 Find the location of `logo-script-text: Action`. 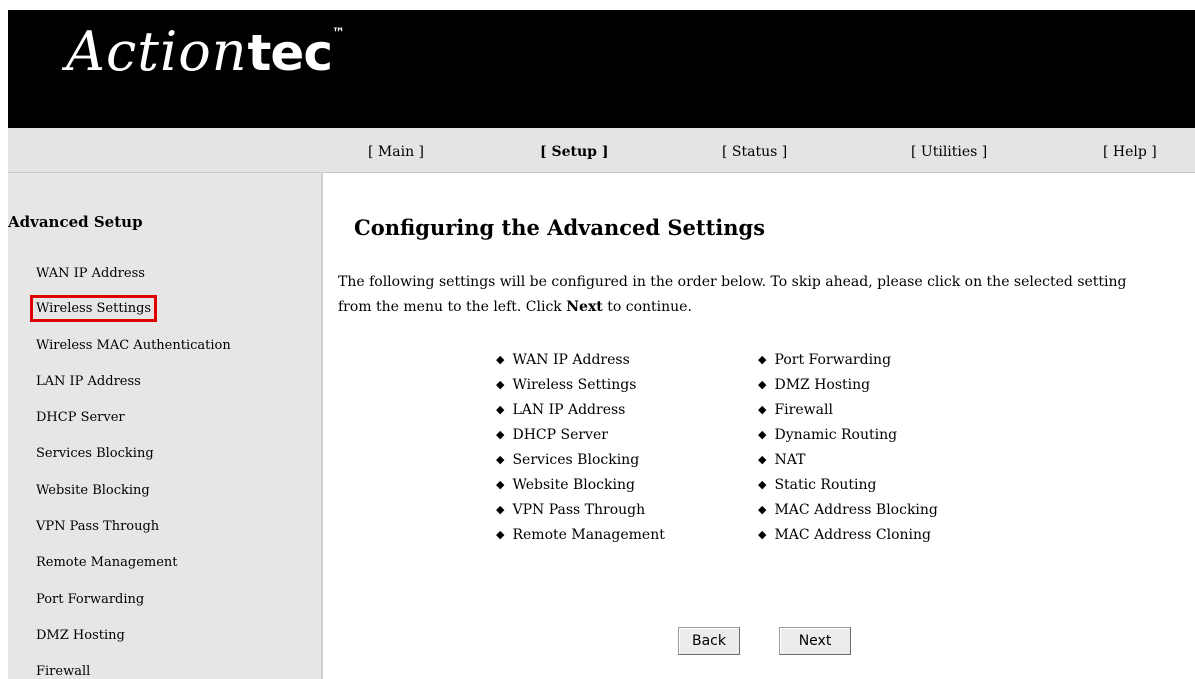

logo-script-text: Action is located at coordinates (157, 51).